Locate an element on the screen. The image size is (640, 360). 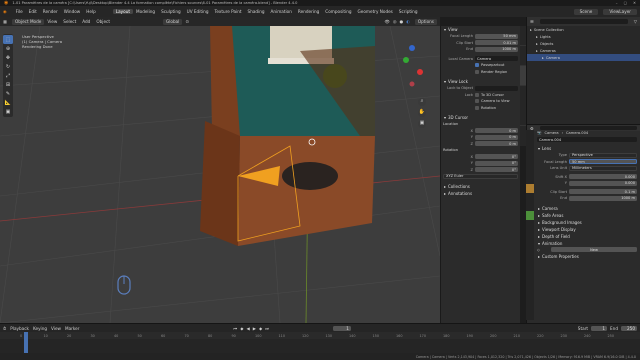
filter-icon: ▽ is located at coordinates (635, 21).